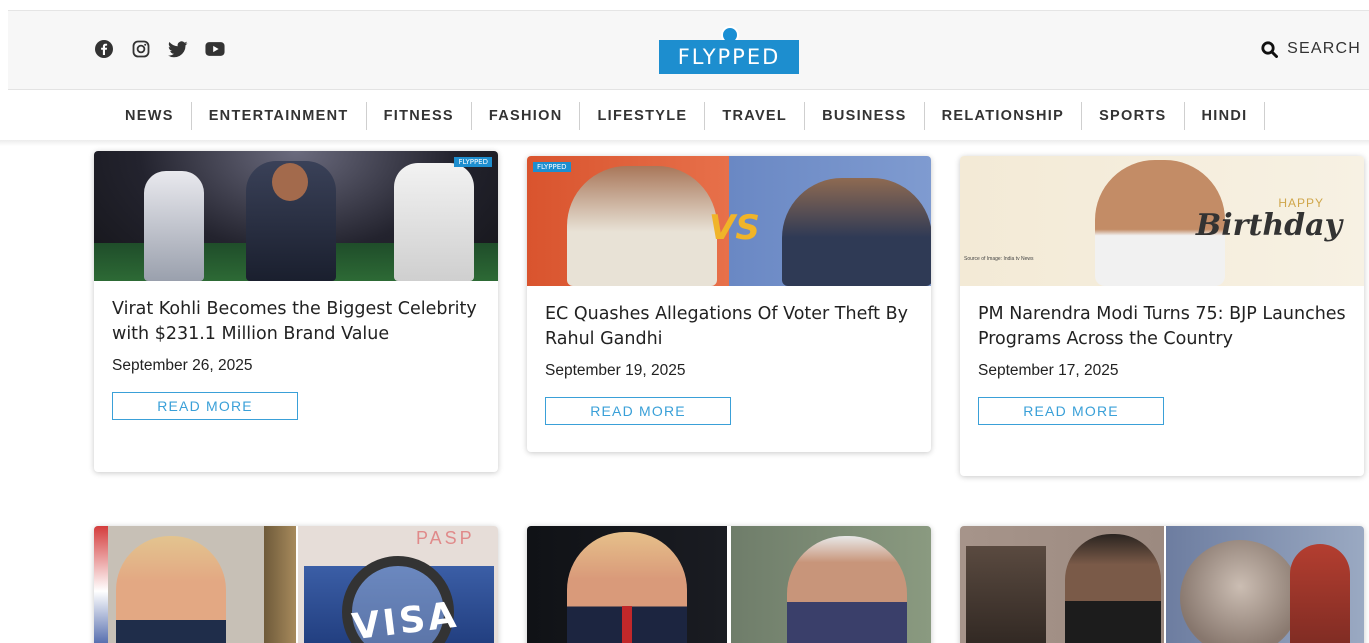  What do you see at coordinates (1133, 116) in the screenshot?
I see `nav-item-sports: SPORTS` at bounding box center [1133, 116].